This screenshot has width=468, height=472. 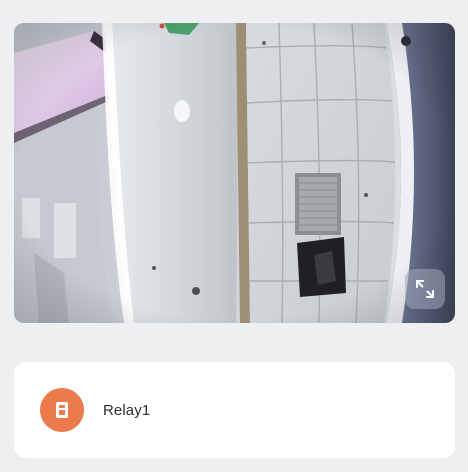 I want to click on relay-label: Relay1, so click(x=127, y=410).